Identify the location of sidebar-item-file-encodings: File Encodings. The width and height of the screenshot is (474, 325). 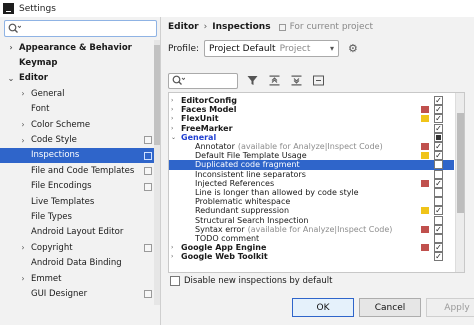
(80, 186).